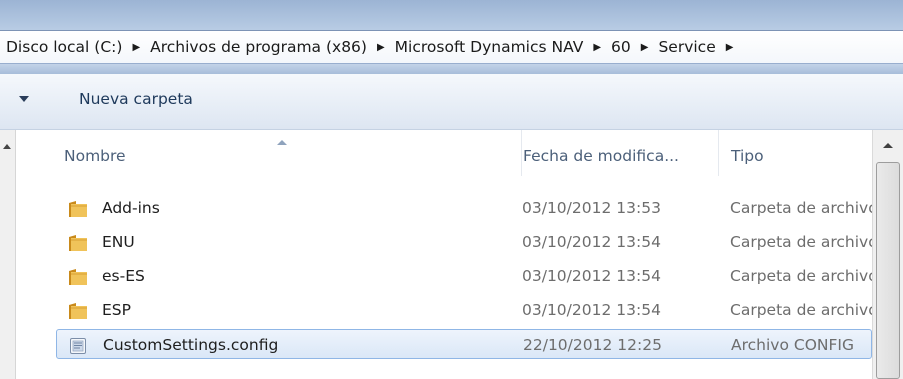  What do you see at coordinates (591, 208) in the screenshot?
I see `file-date: 03/10/2012 13:53` at bounding box center [591, 208].